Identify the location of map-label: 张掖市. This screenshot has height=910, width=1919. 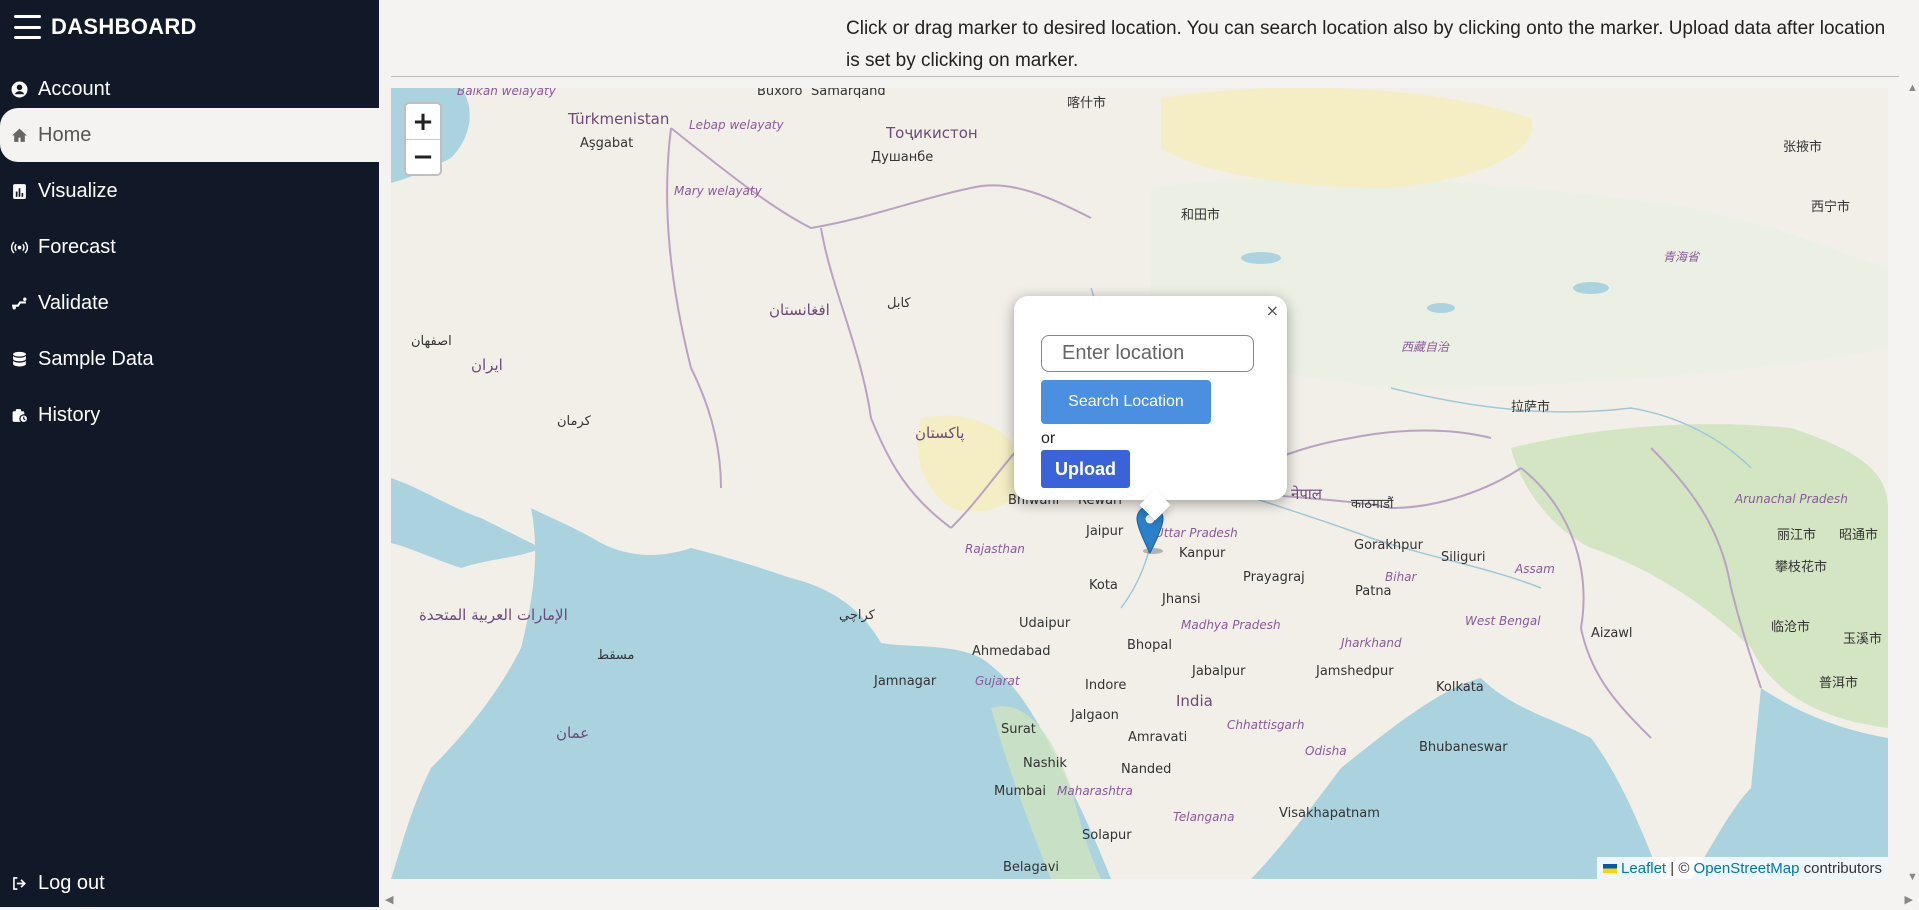
(1803, 147).